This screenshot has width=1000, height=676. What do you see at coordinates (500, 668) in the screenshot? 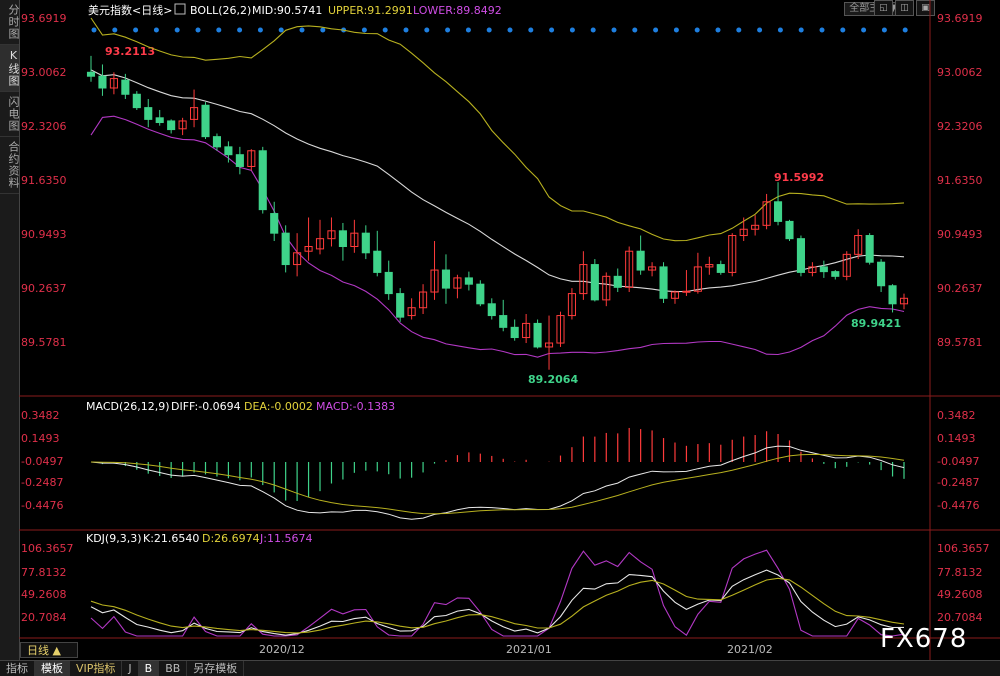
I see `bottom-toolbar: 指标 模板 VIP指标 J B BB 另存模板` at bounding box center [500, 668].